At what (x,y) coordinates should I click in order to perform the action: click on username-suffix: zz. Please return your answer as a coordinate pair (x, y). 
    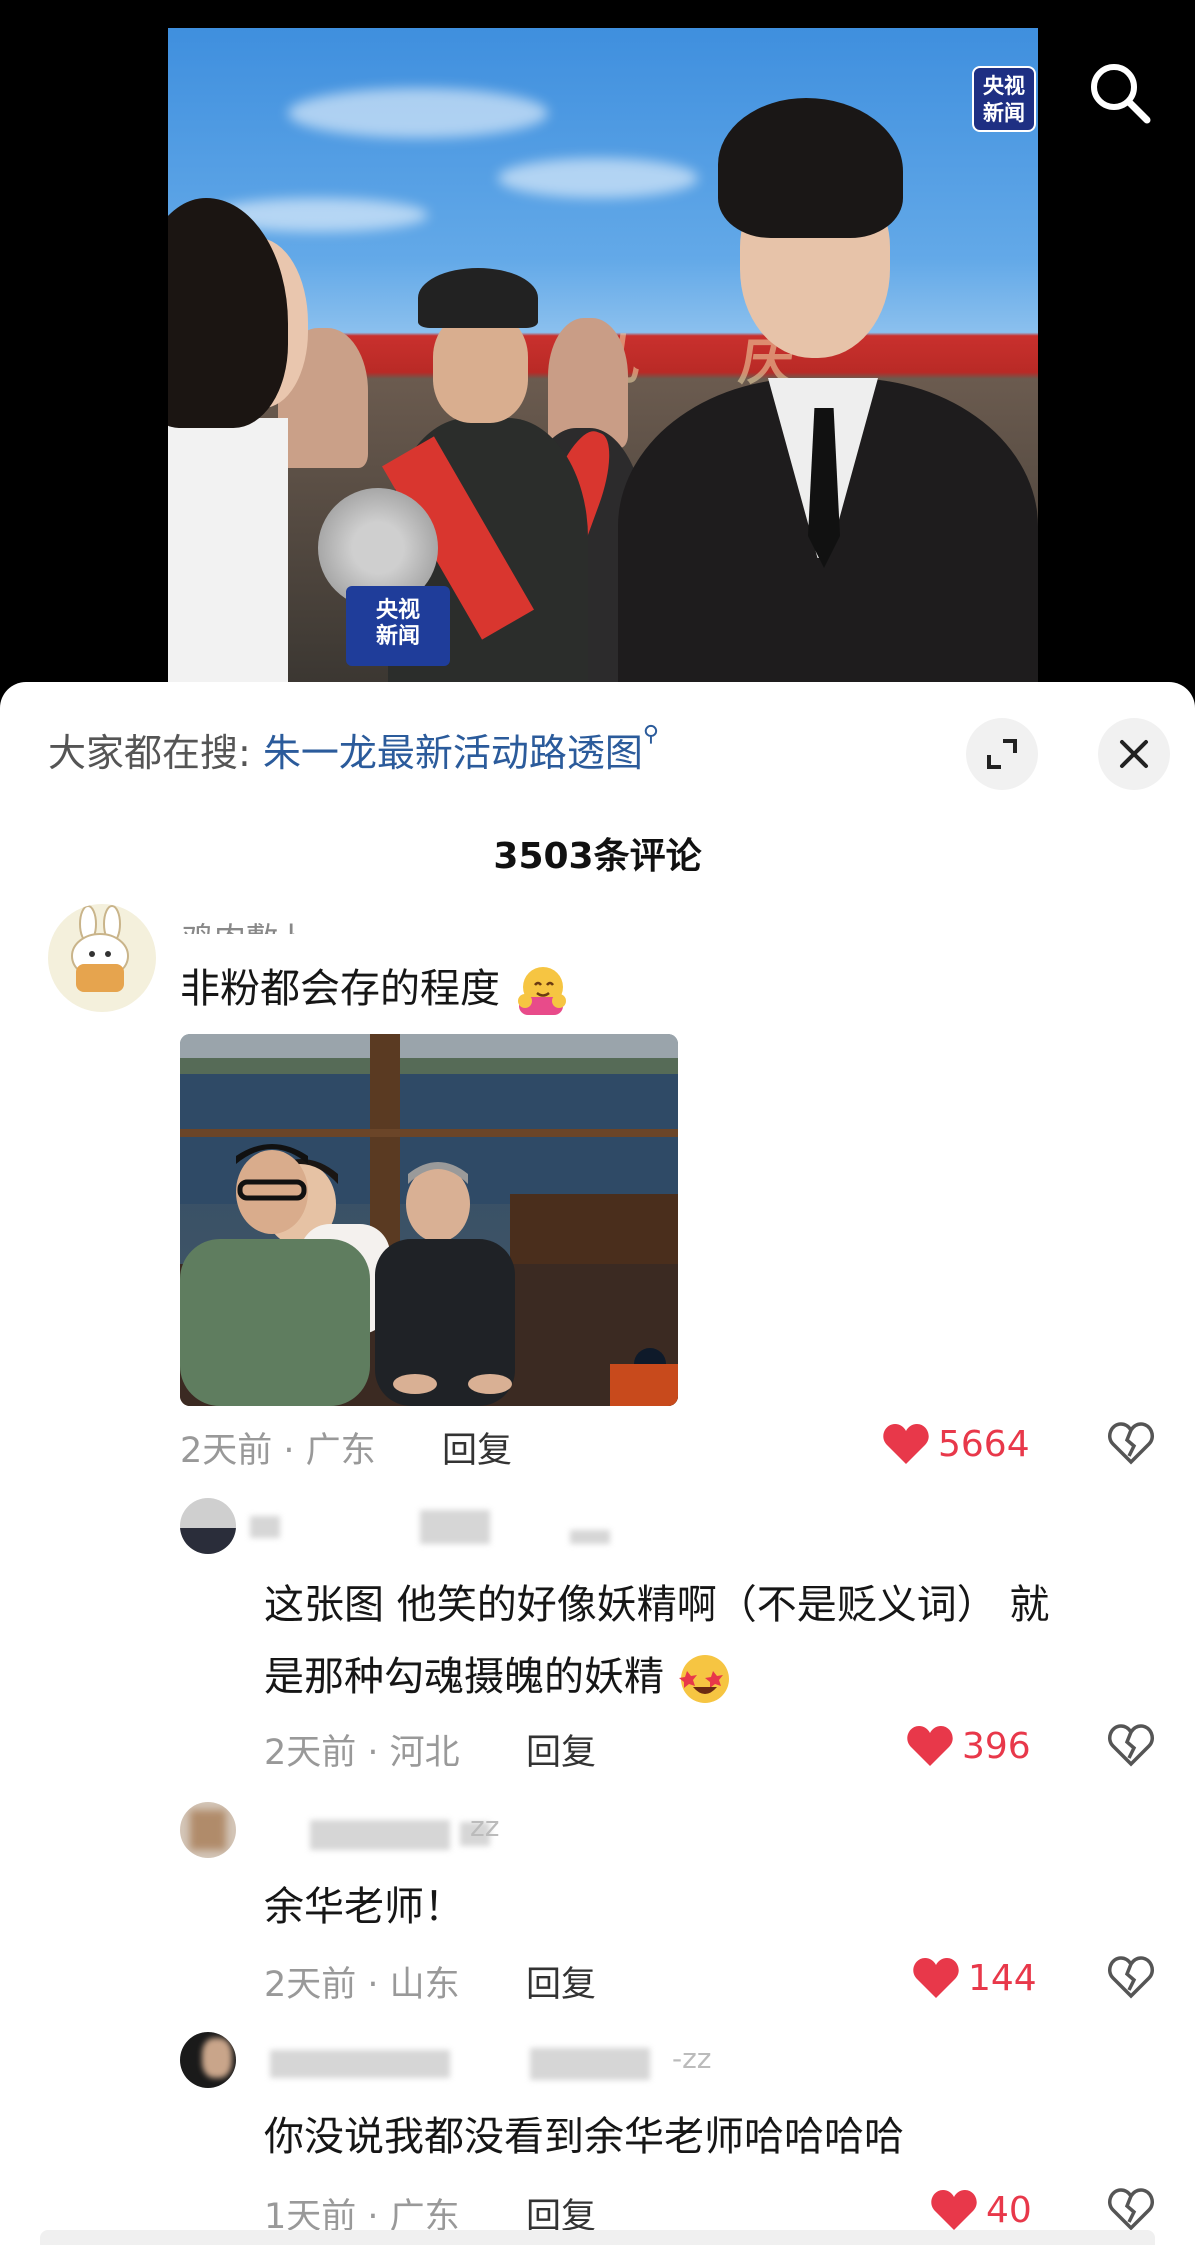
    Looking at the image, I should click on (485, 1826).